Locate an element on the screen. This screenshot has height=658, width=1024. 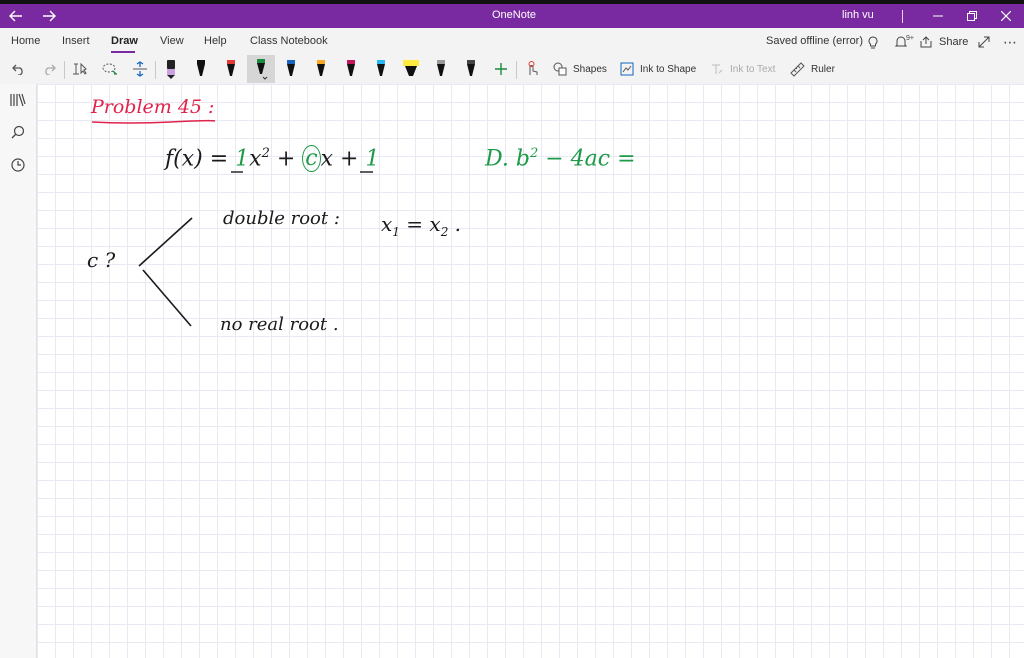
titlebar-divider is located at coordinates (902, 16).